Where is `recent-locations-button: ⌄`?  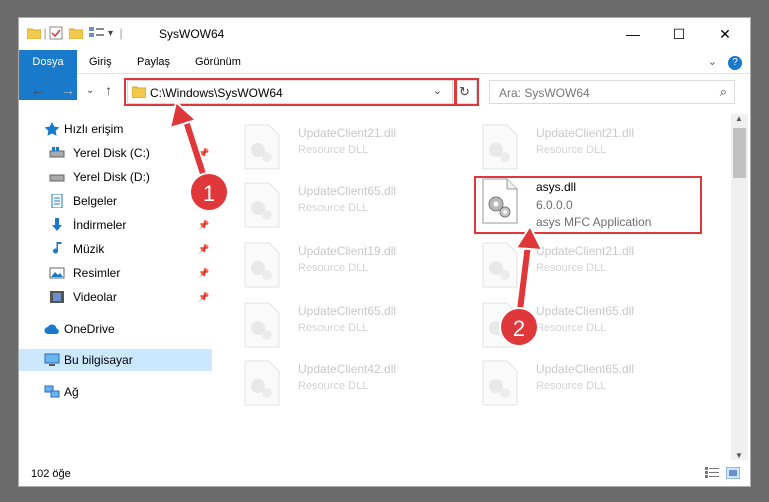 recent-locations-button: ⌄ is located at coordinates (90, 90).